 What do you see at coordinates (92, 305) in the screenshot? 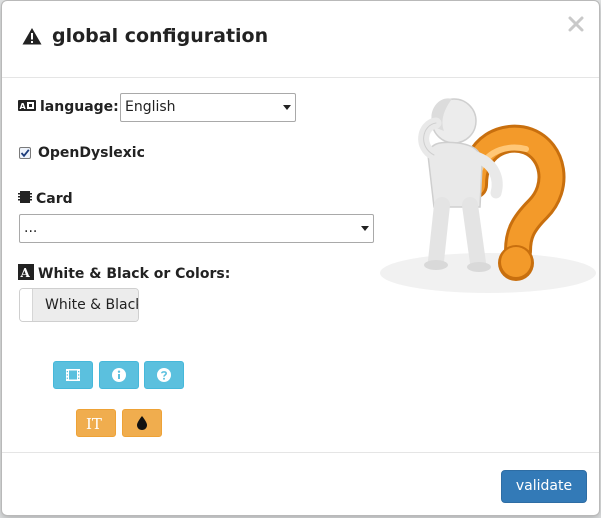
I see `toggle-value: White & Black` at bounding box center [92, 305].